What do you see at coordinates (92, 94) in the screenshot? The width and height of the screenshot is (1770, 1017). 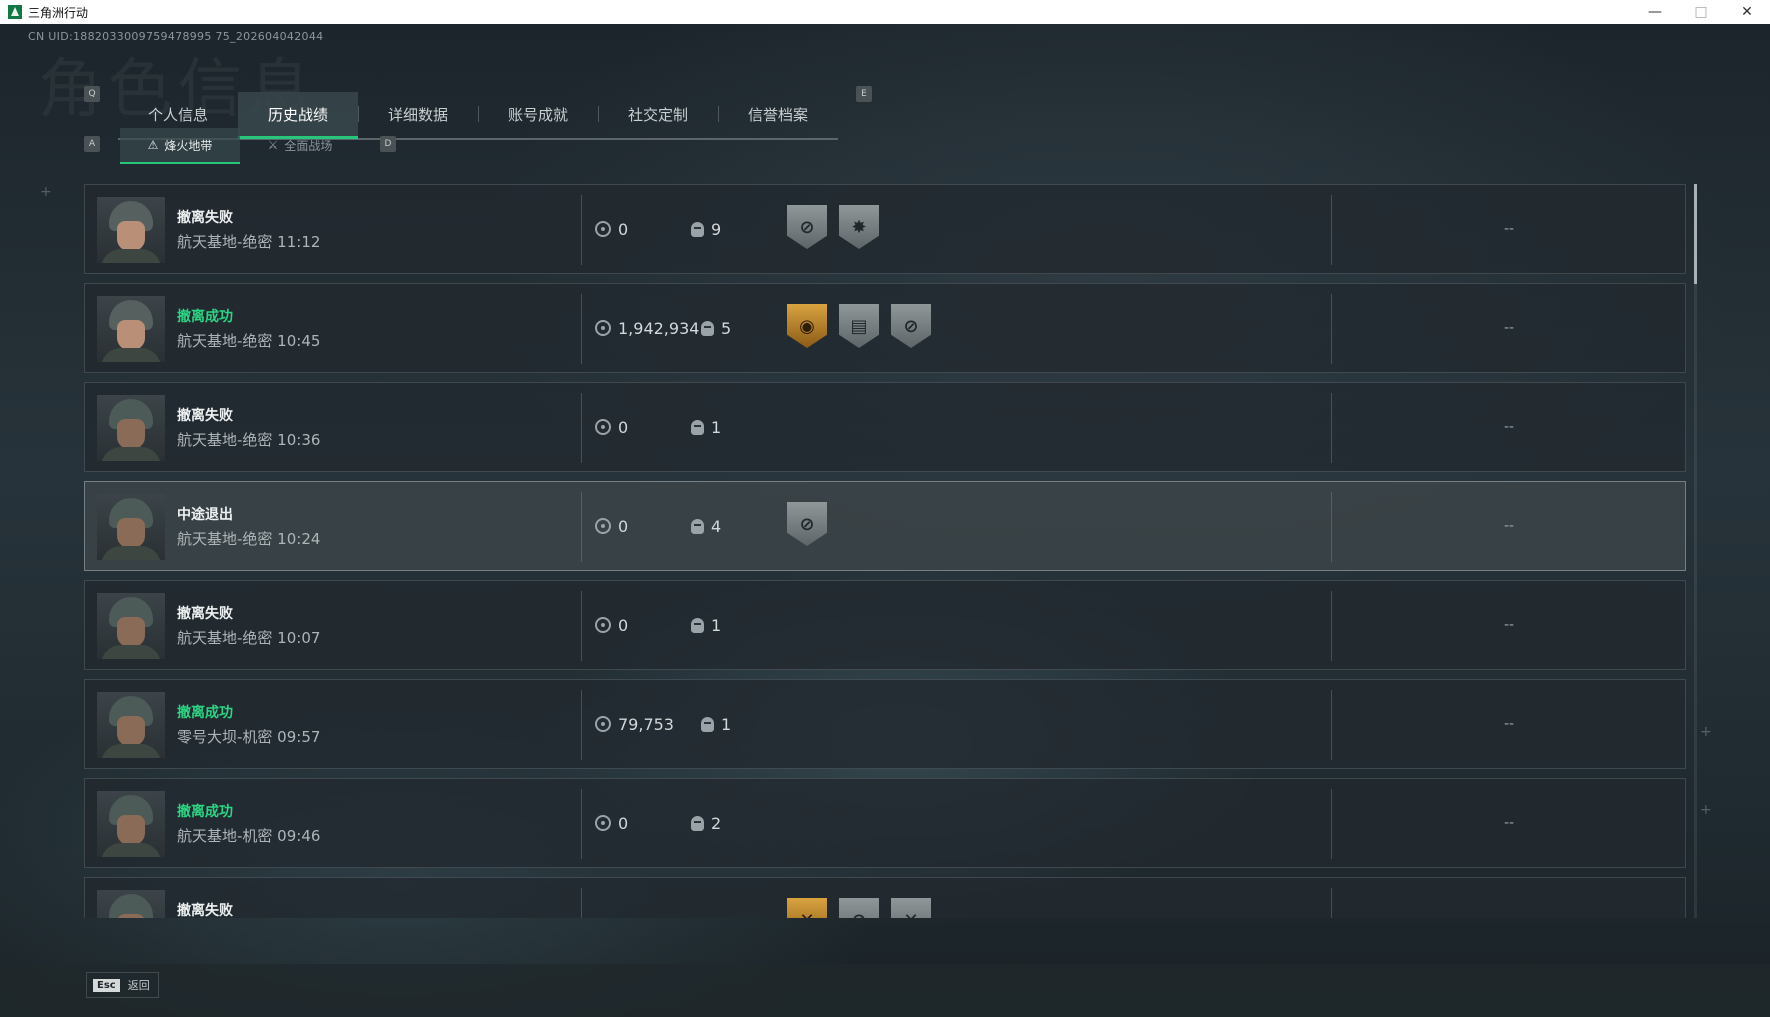 I see `prev-tab-key: Q` at bounding box center [92, 94].